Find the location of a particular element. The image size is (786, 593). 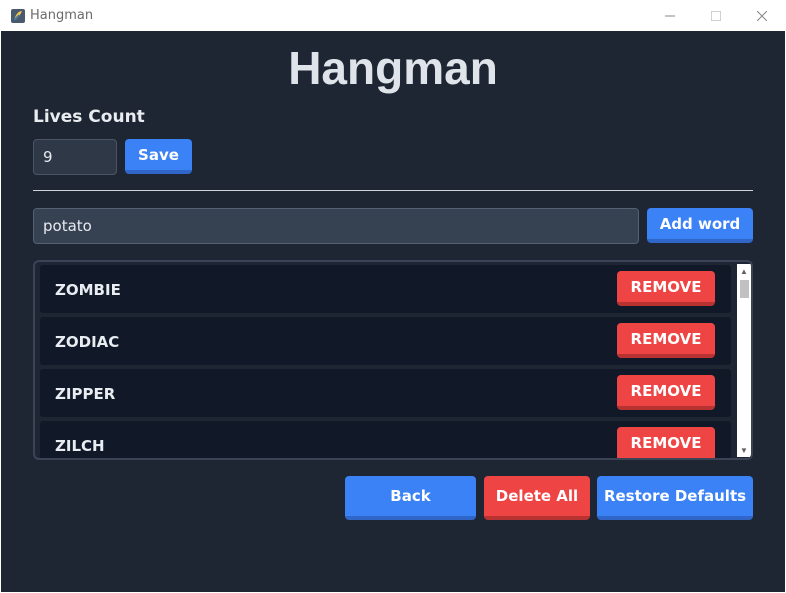

word-label: ZILCH is located at coordinates (80, 446).